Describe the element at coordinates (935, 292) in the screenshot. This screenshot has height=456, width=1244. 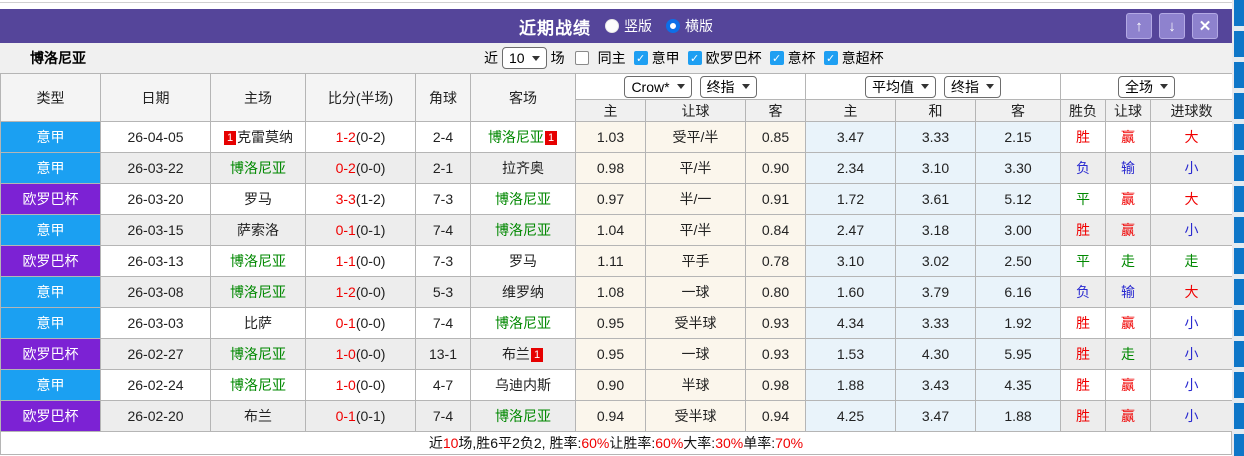
I see `avg-draw-odds: 3.79` at that location.